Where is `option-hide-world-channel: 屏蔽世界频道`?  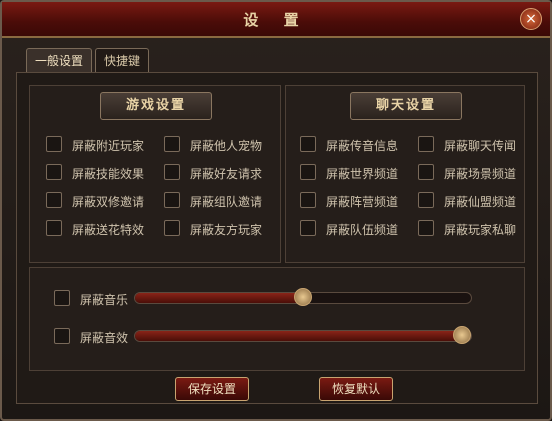
option-hide-world-channel: 屏蔽世界频道 is located at coordinates (355, 173).